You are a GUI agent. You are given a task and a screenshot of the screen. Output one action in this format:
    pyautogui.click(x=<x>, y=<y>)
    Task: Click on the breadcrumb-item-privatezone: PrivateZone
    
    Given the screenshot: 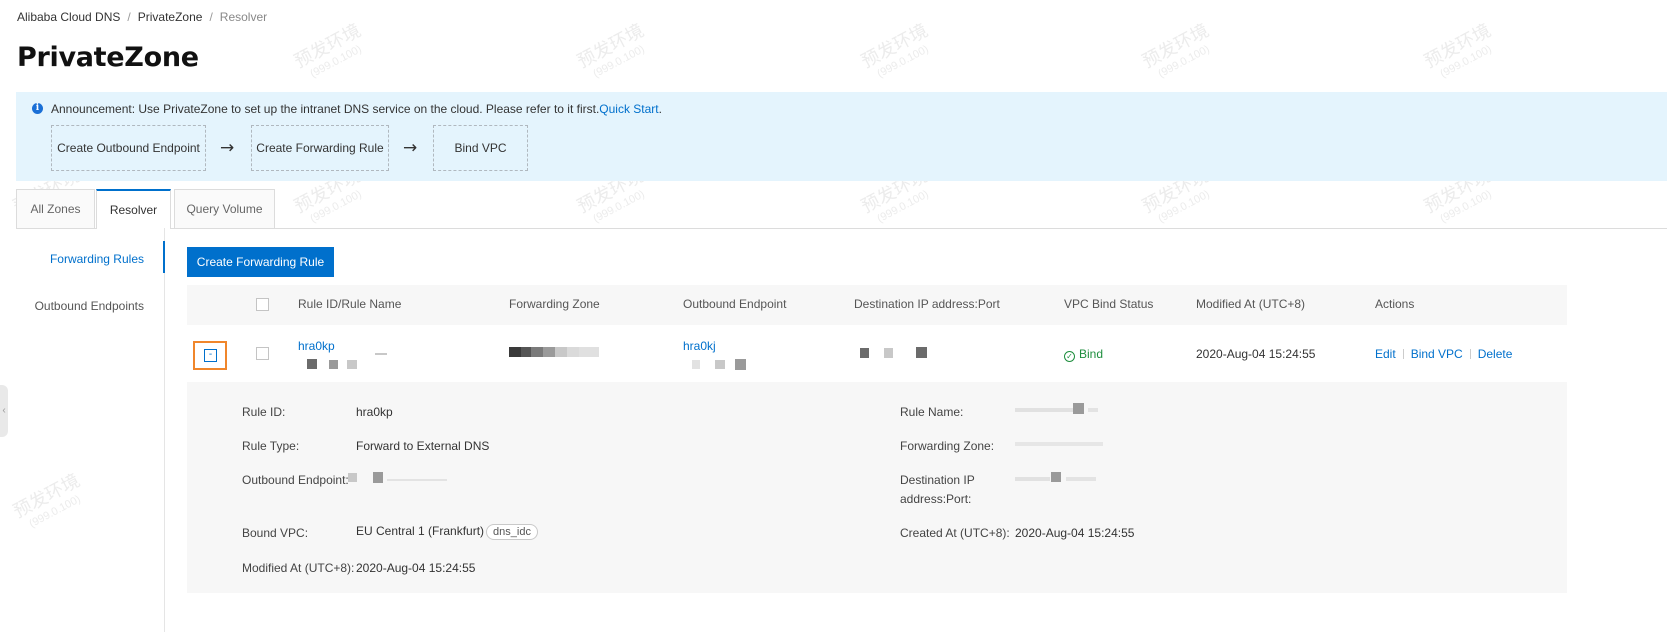 What is the action you would take?
    pyautogui.click(x=170, y=17)
    